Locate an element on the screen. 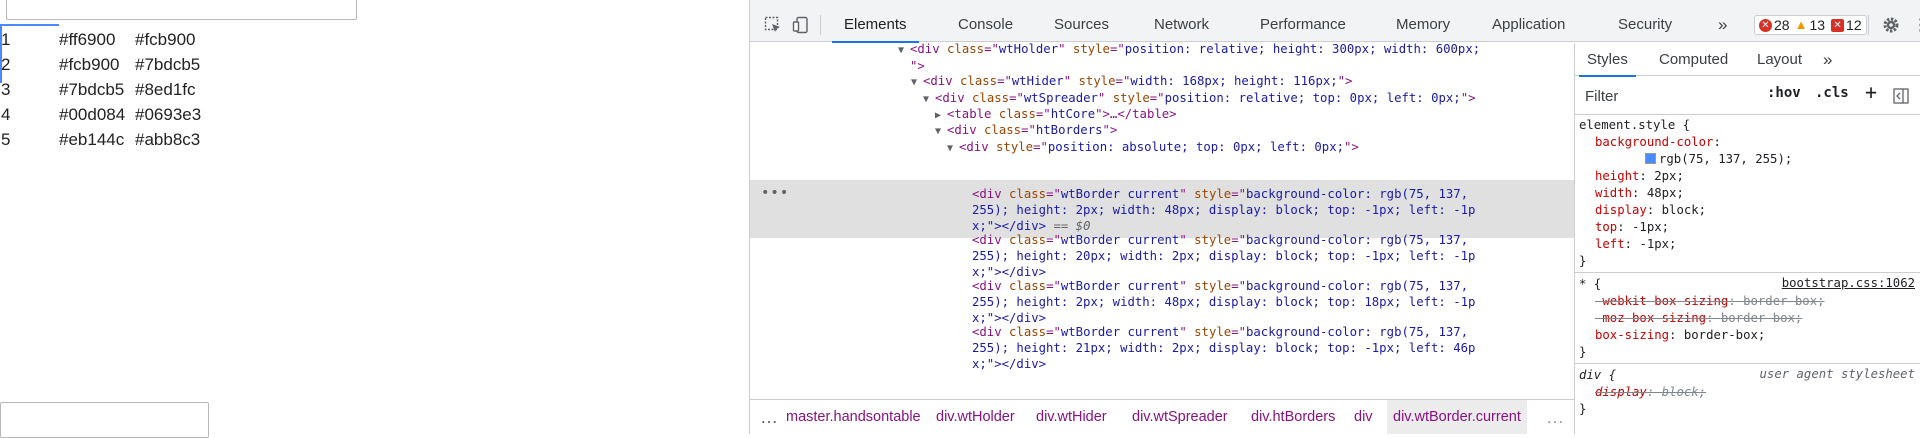 This screenshot has width=1920, height=438. cell-color-a: #ff6900 is located at coordinates (100, 39).